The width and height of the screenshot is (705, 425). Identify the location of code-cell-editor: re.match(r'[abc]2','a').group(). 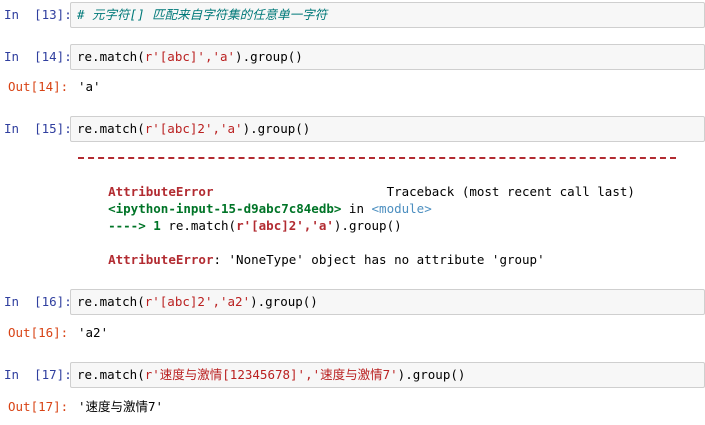
(387, 129).